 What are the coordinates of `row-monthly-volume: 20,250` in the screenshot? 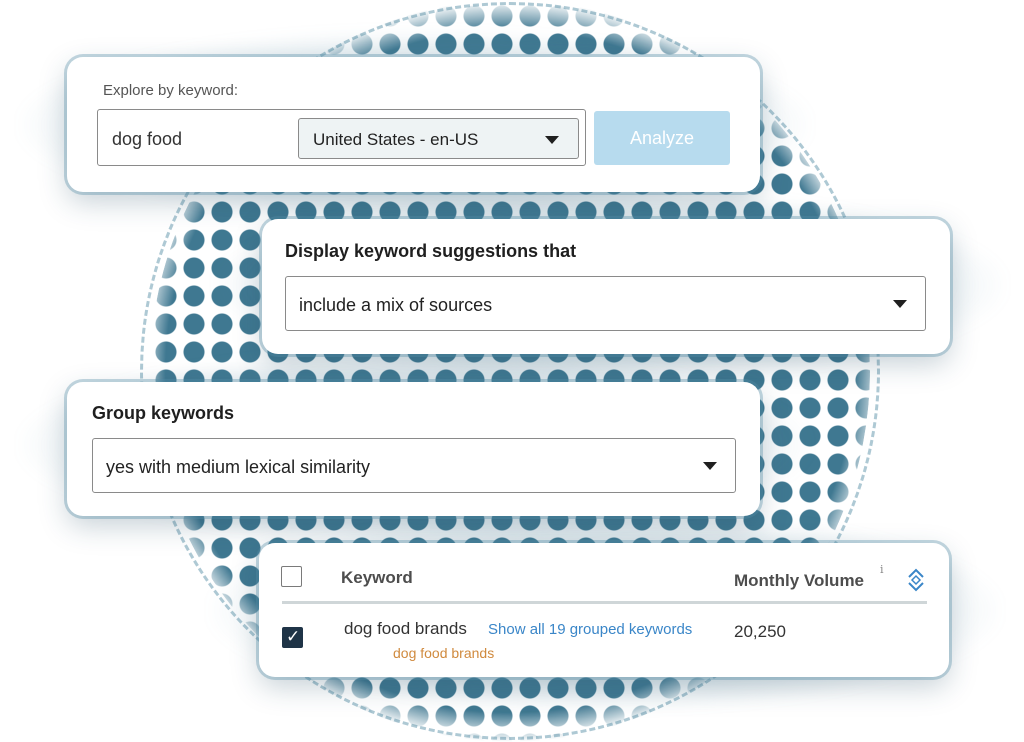 It's located at (760, 631).